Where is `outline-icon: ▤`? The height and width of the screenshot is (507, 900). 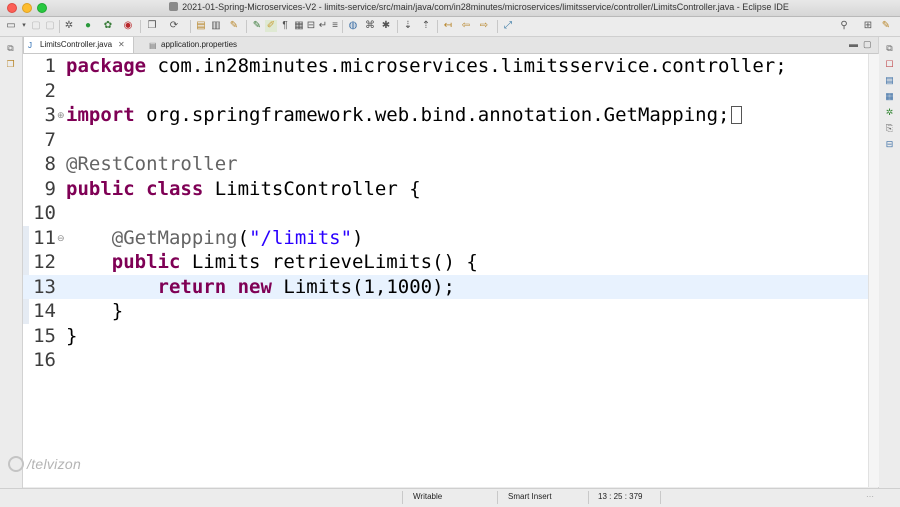
outline-icon: ▤ is located at coordinates (889, 80).